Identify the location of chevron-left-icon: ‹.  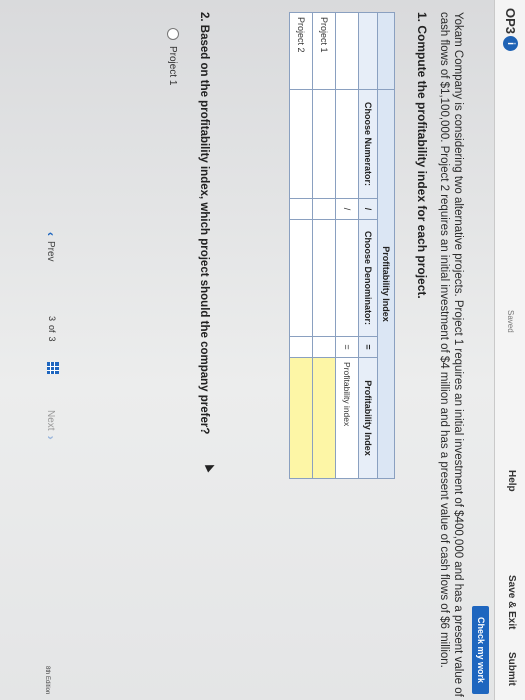
(51, 234).